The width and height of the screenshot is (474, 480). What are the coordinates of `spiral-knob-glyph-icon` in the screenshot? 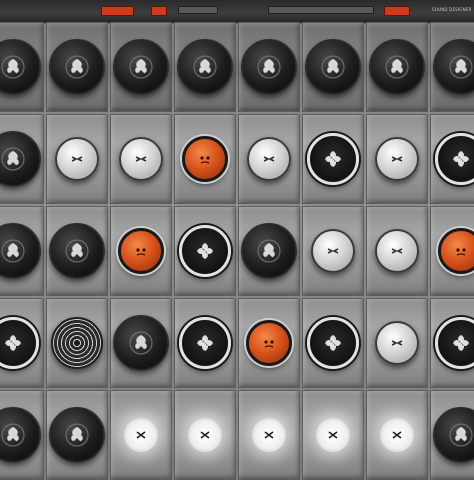 It's located at (77, 343).